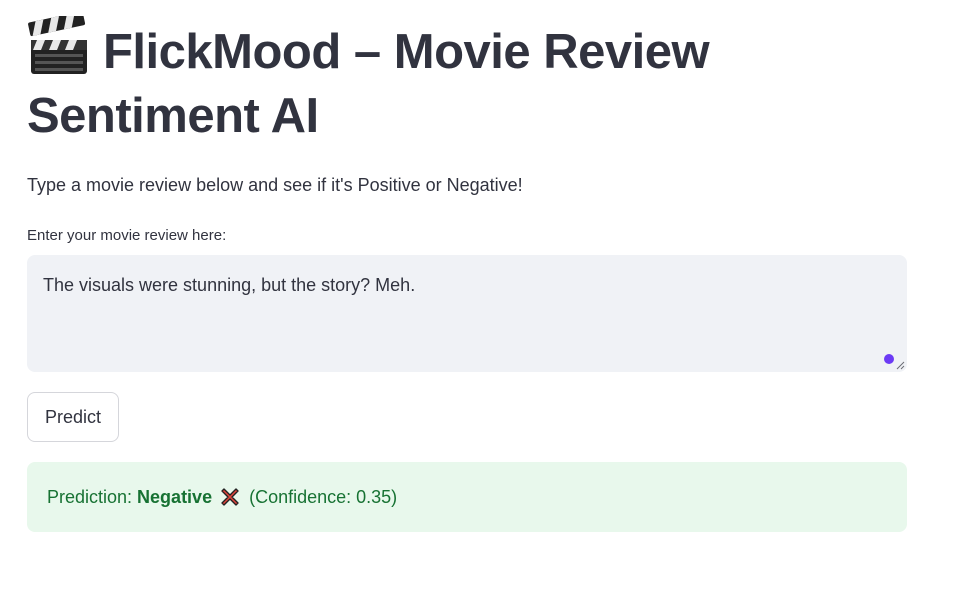 The width and height of the screenshot is (961, 609). What do you see at coordinates (467, 497) in the screenshot?
I see `prediction-result-alert: Prediction: Negative (Confidence: 0.35)` at bounding box center [467, 497].